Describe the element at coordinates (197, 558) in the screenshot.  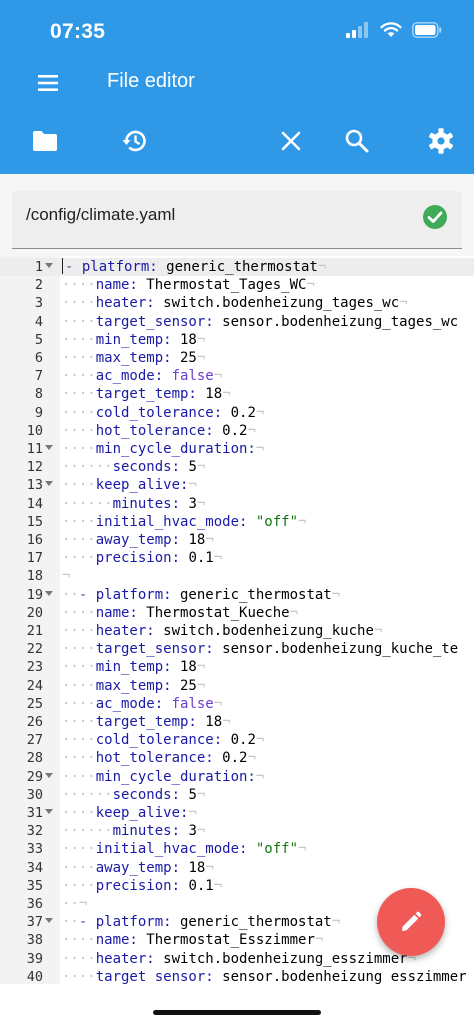
I see `yaml-value: 0.1` at that location.